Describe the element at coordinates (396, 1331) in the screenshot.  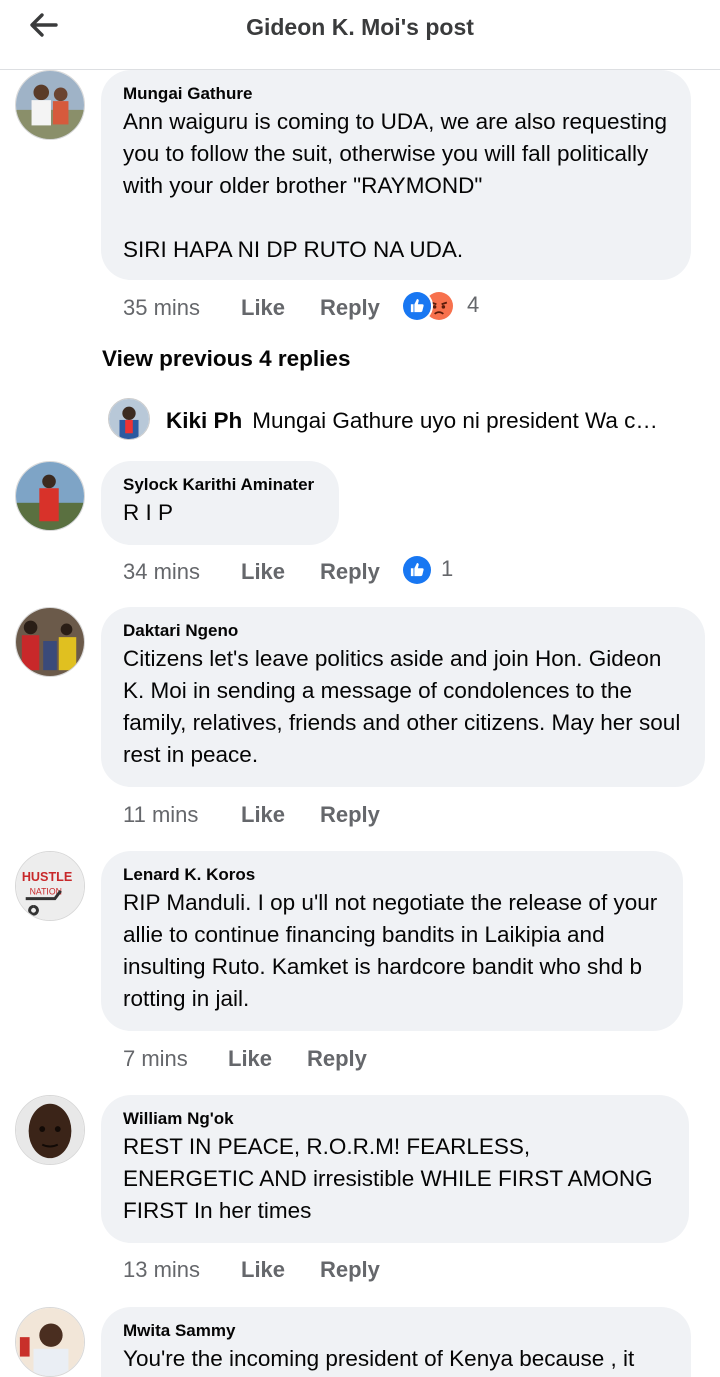
I see `comment-author: Mwita Sammy` at that location.